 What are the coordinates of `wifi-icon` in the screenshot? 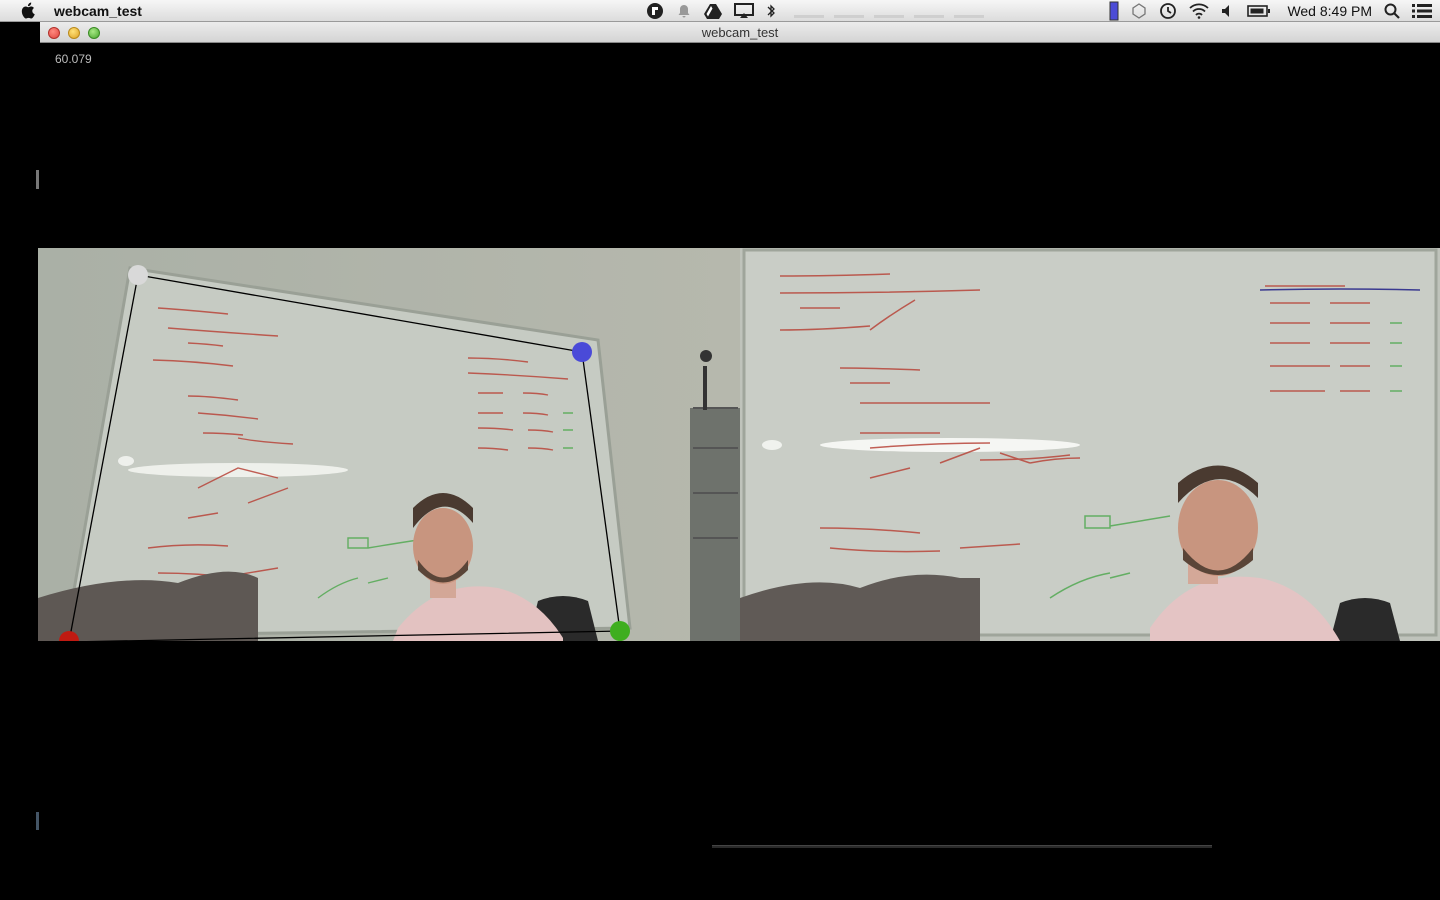 It's located at (1199, 11).